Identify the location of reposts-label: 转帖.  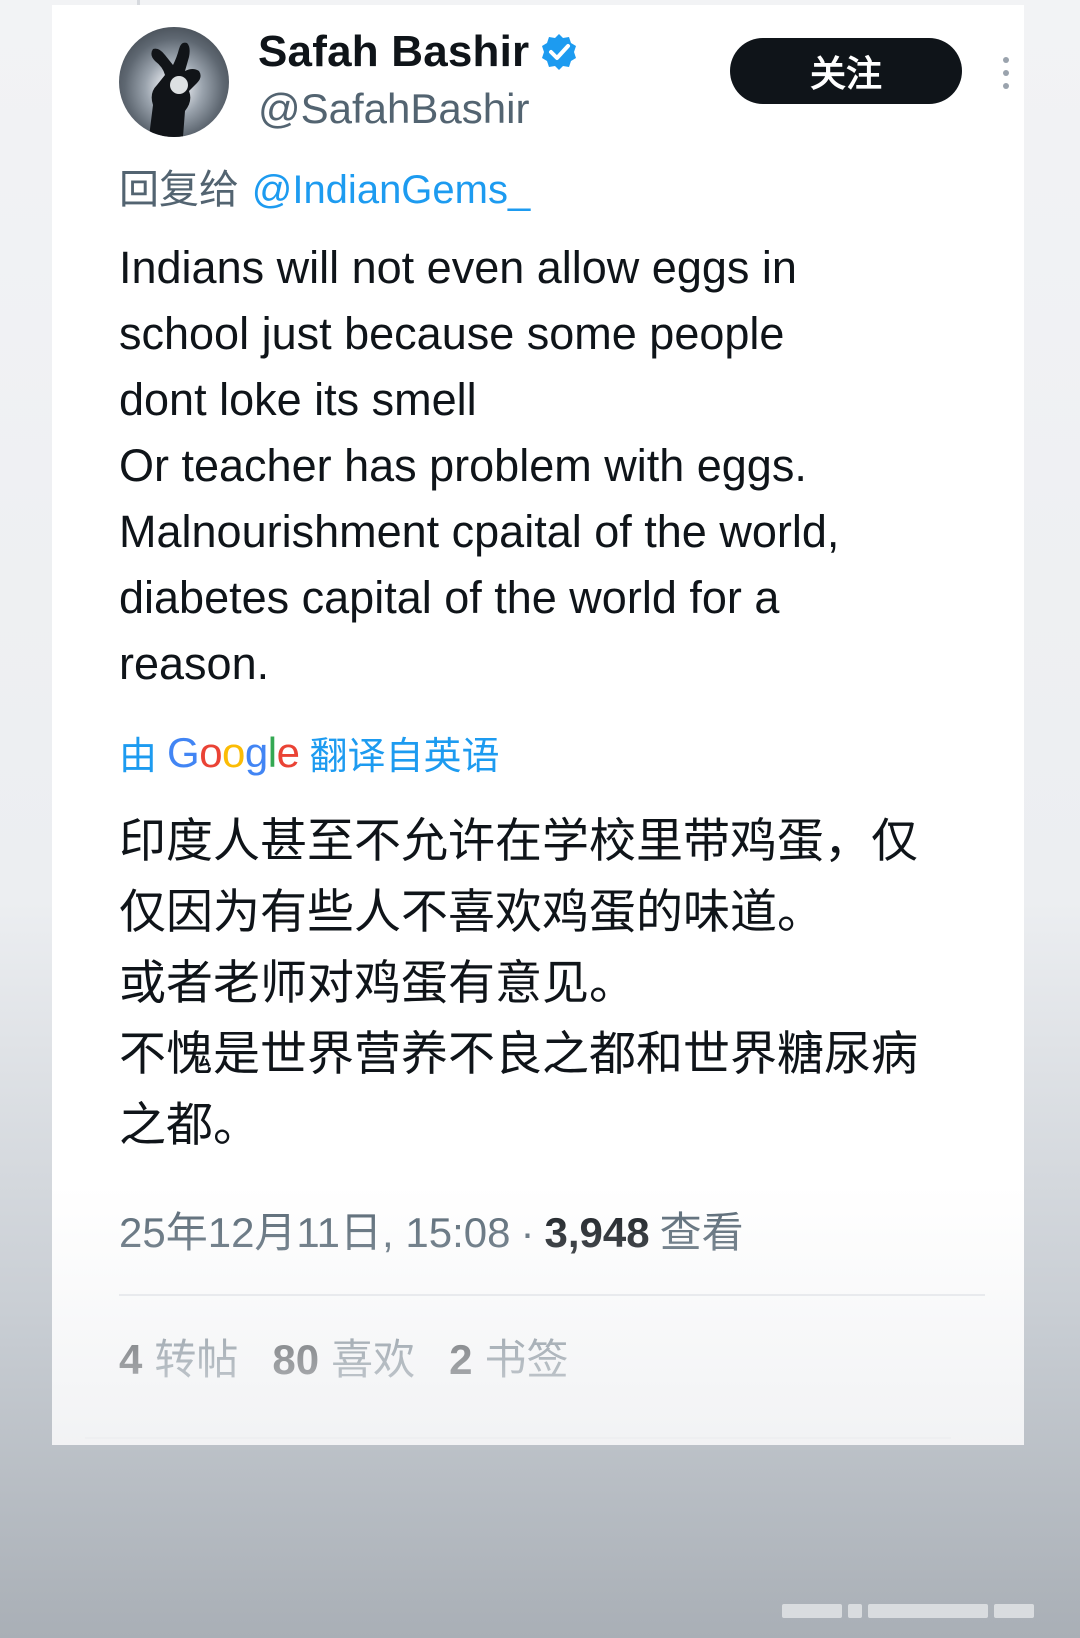
(196, 1359).